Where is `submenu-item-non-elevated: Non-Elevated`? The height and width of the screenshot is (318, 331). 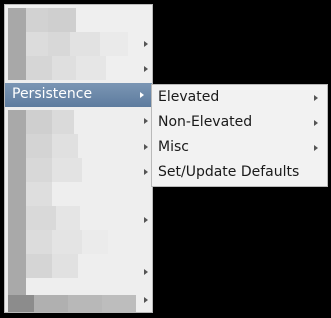
submenu-item-non-elevated: Non-Elevated is located at coordinates (239, 123).